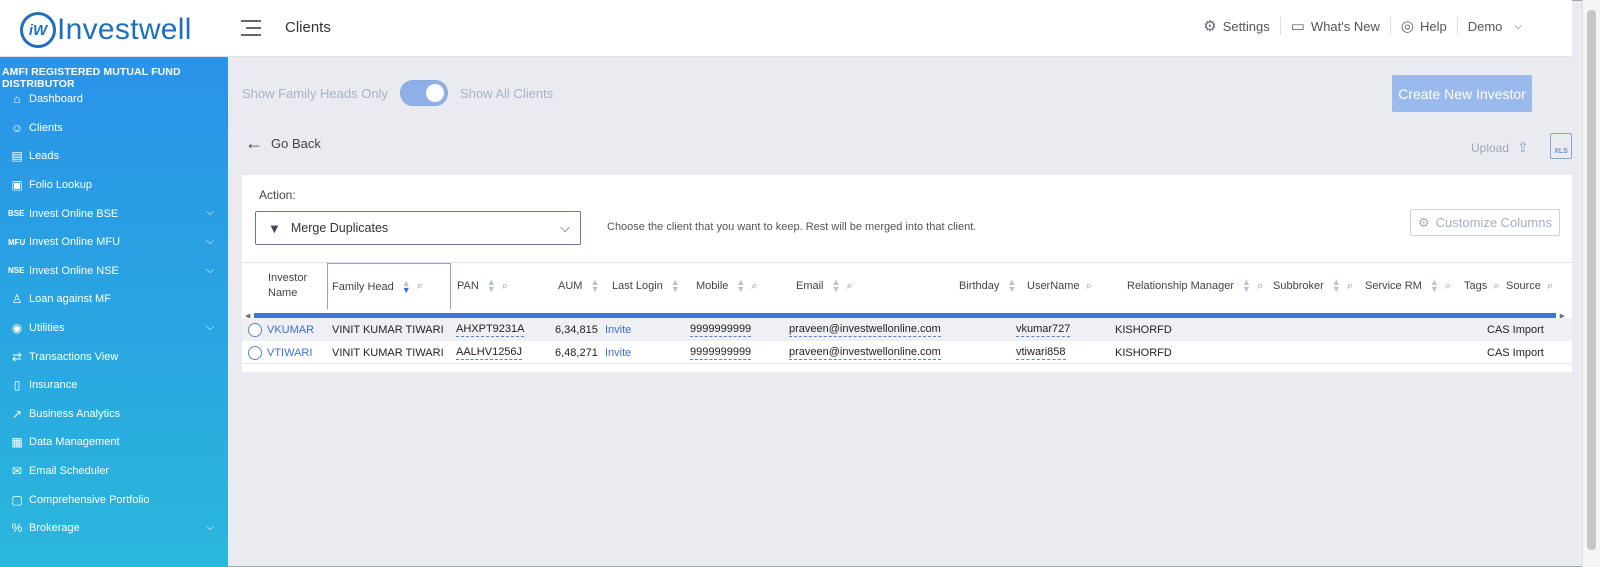  Describe the element at coordinates (289, 352) in the screenshot. I see `investor-name-link: VTIWARI` at that location.